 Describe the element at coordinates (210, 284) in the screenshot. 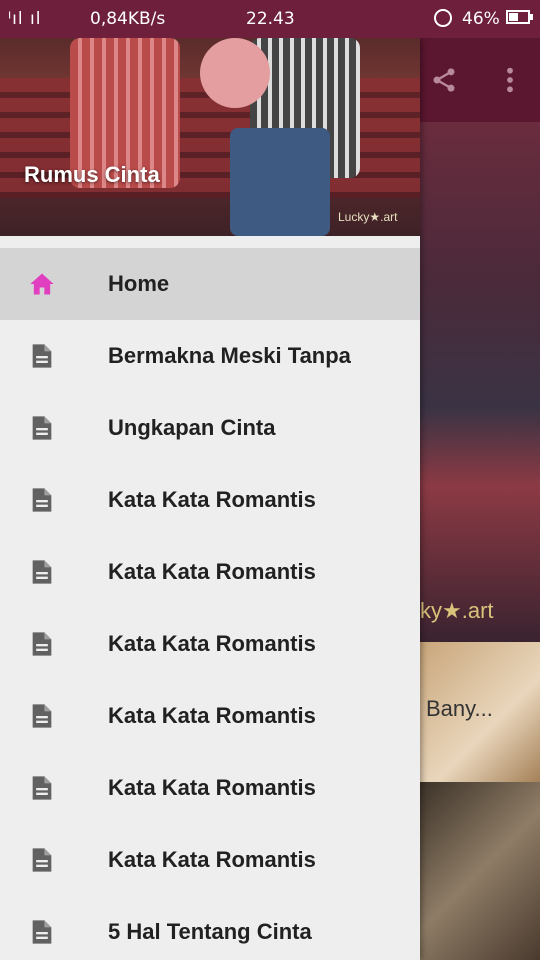

I see `menu-item-home: Home` at that location.